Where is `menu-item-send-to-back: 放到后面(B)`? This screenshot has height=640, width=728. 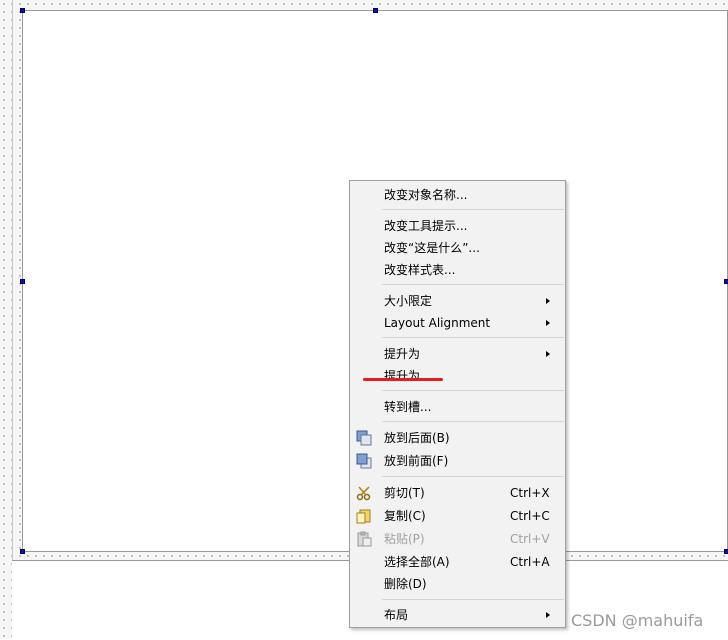 menu-item-send-to-back: 放到后面(B) is located at coordinates (457, 438).